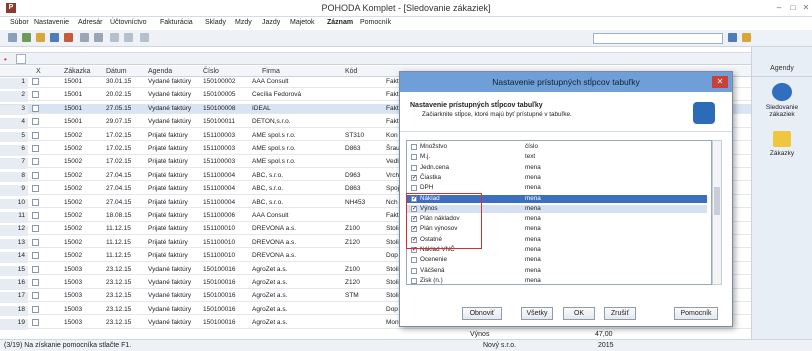  What do you see at coordinates (579, 313) in the screenshot?
I see `ok-button: OK` at bounding box center [579, 313].